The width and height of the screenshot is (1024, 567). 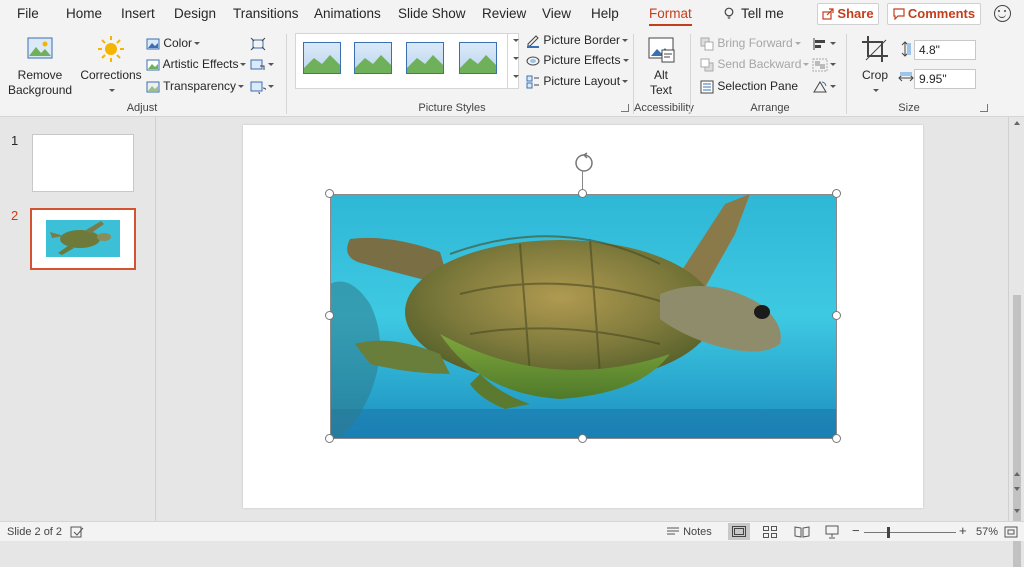 What do you see at coordinates (513, 61) in the screenshot?
I see `gallery-scroll` at bounding box center [513, 61].